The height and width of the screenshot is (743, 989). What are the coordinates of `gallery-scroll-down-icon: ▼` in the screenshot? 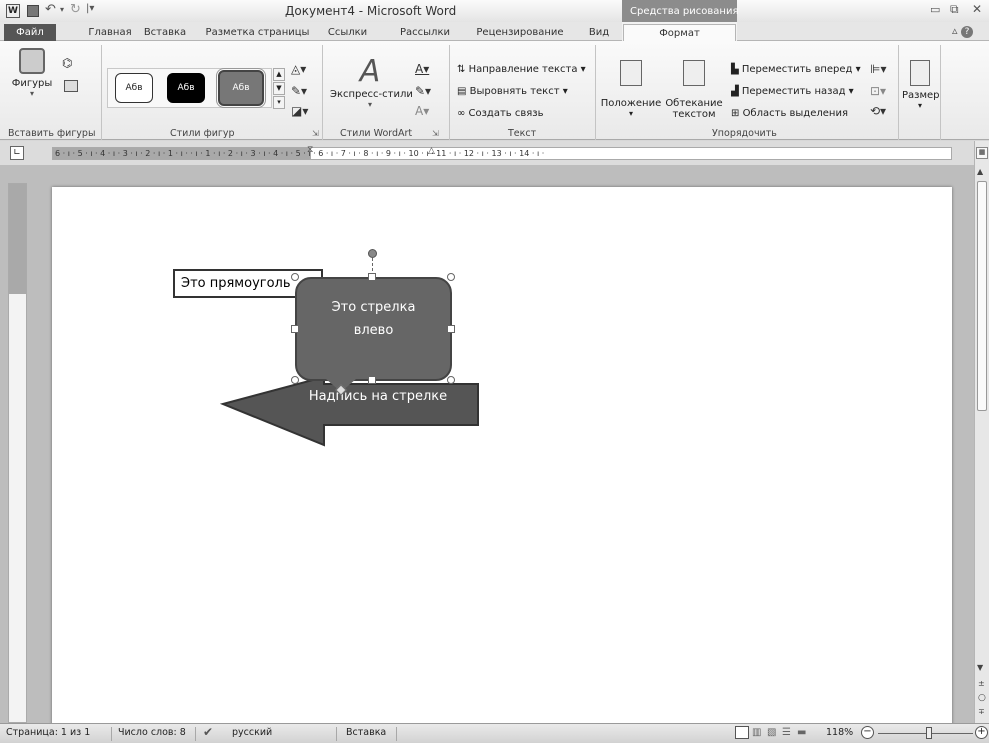 It's located at (279, 88).